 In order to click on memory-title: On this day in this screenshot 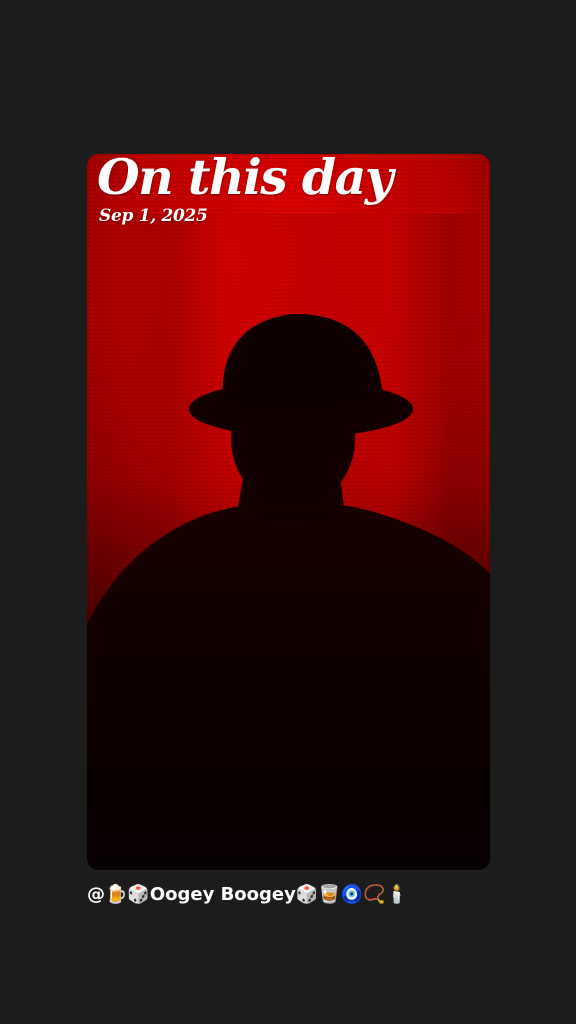, I will do `click(245, 180)`.